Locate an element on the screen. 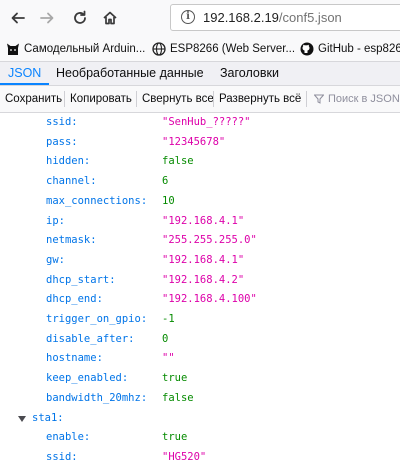 This screenshot has width=400, height=468. json-key: trigger_on_gpio: is located at coordinates (97, 319).